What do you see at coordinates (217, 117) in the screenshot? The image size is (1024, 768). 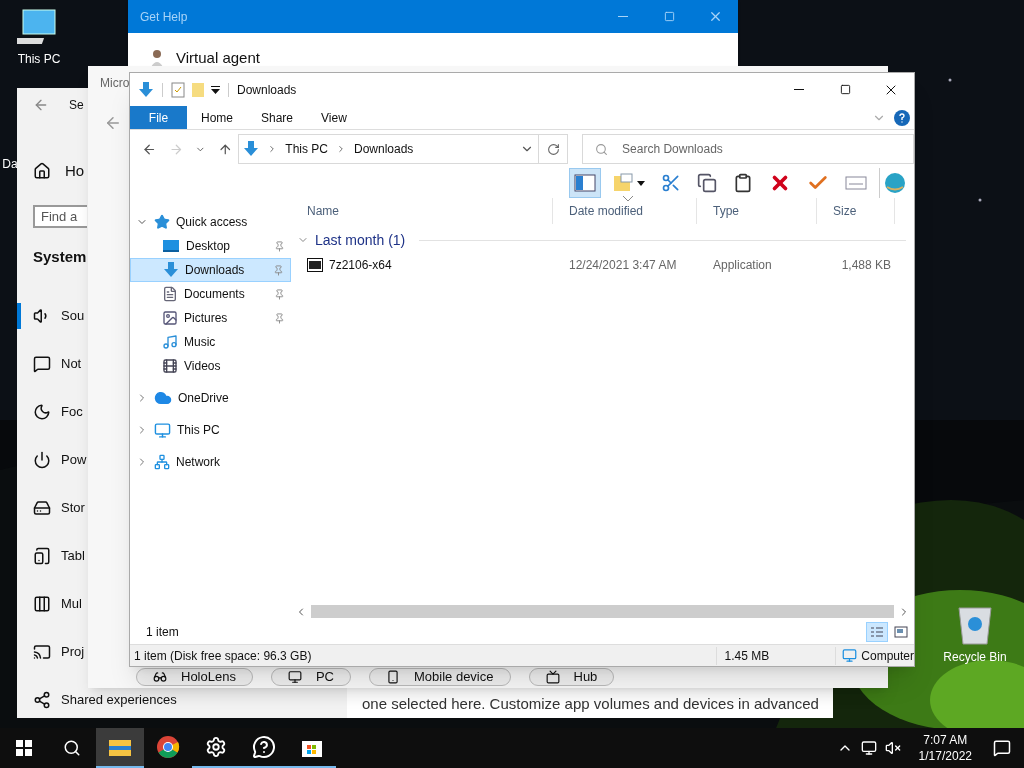 I see `ribbon-tab: Home` at bounding box center [217, 117].